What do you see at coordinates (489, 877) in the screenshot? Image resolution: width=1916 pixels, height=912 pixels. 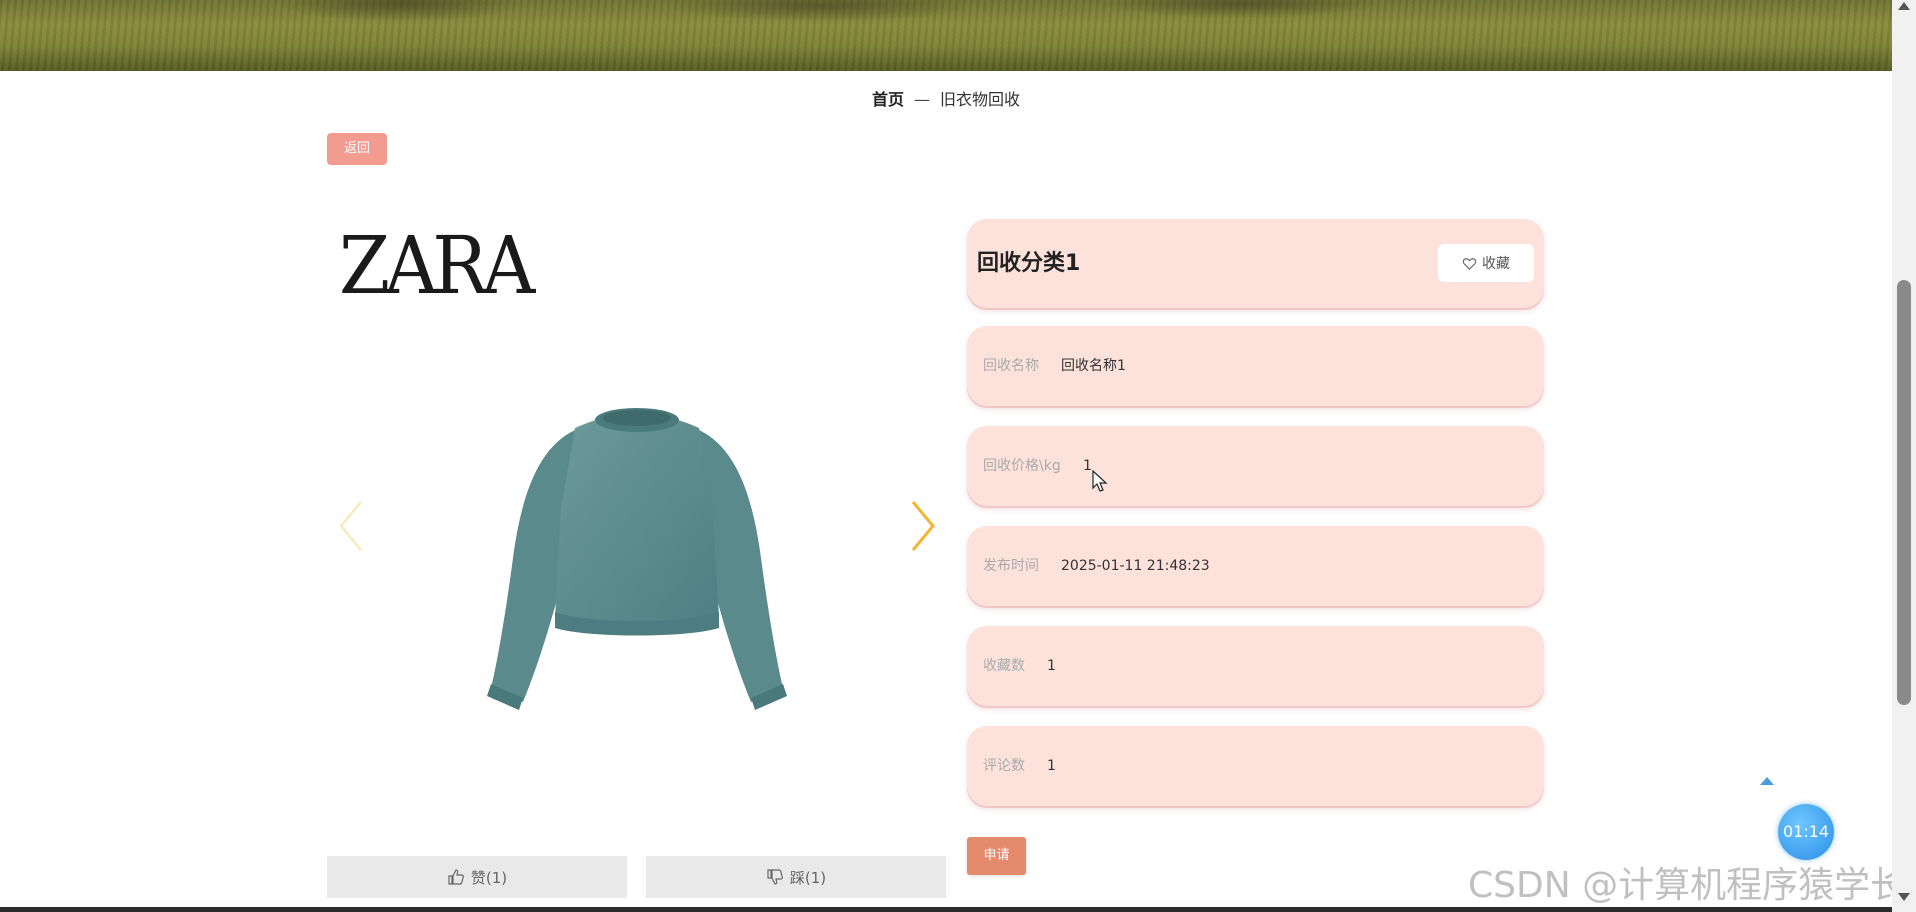 I see `like-label: 赞(1)` at bounding box center [489, 877].